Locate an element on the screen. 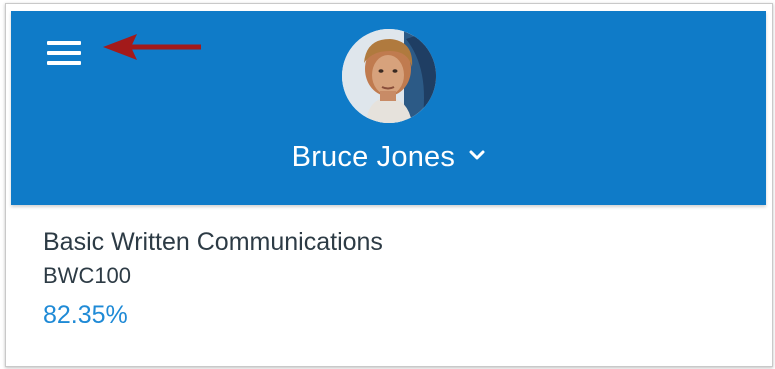 The width and height of the screenshot is (775, 369). avatar-photo-icon is located at coordinates (389, 76).